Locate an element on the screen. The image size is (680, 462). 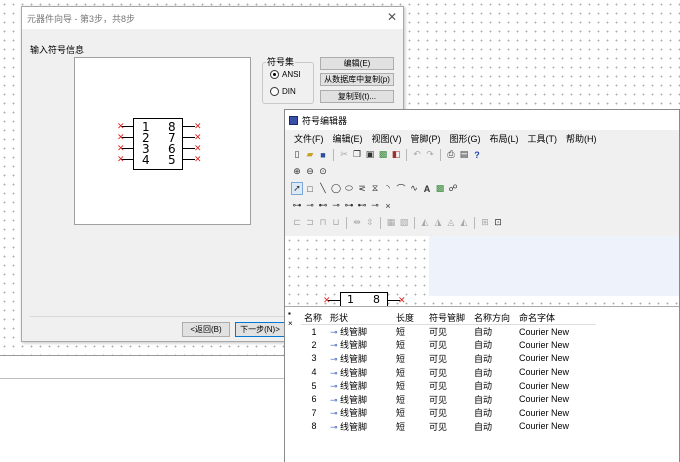
bezier-icon: ∿ is located at coordinates (414, 188).